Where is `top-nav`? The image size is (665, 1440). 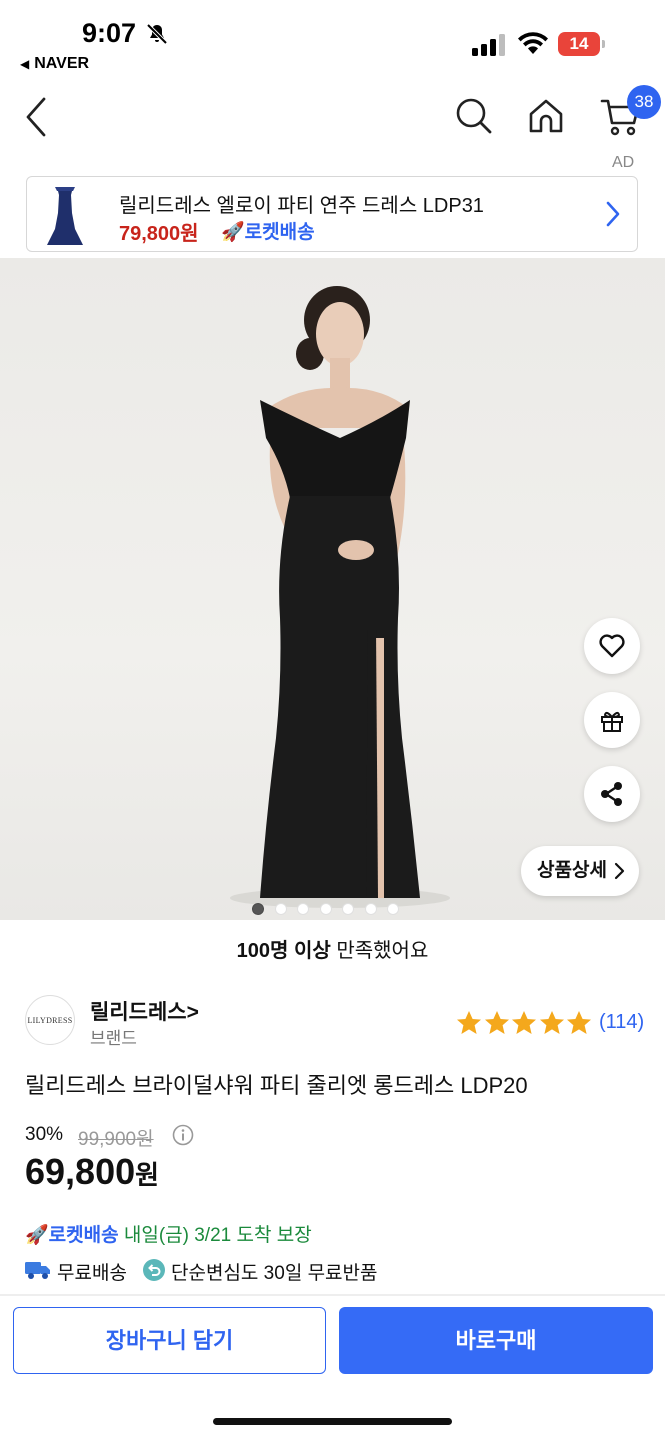 top-nav is located at coordinates (332, 117).